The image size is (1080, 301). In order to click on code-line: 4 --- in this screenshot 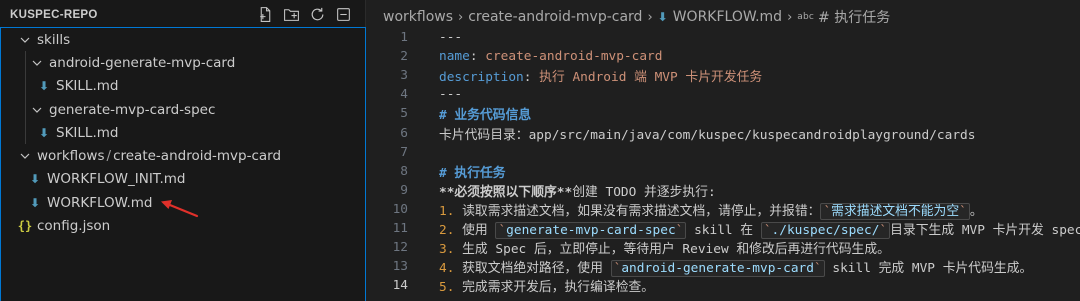, I will do `click(723, 94)`.